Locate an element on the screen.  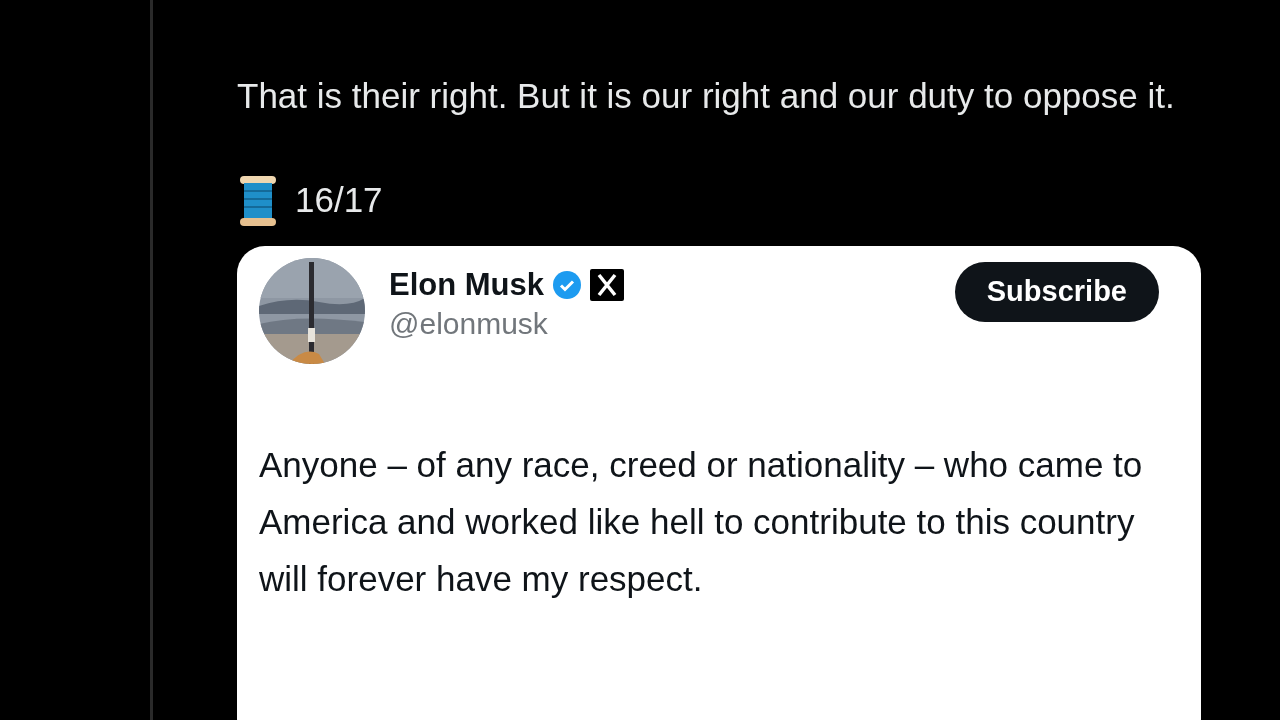
author-handle: @elonmusk is located at coordinates (469, 324).